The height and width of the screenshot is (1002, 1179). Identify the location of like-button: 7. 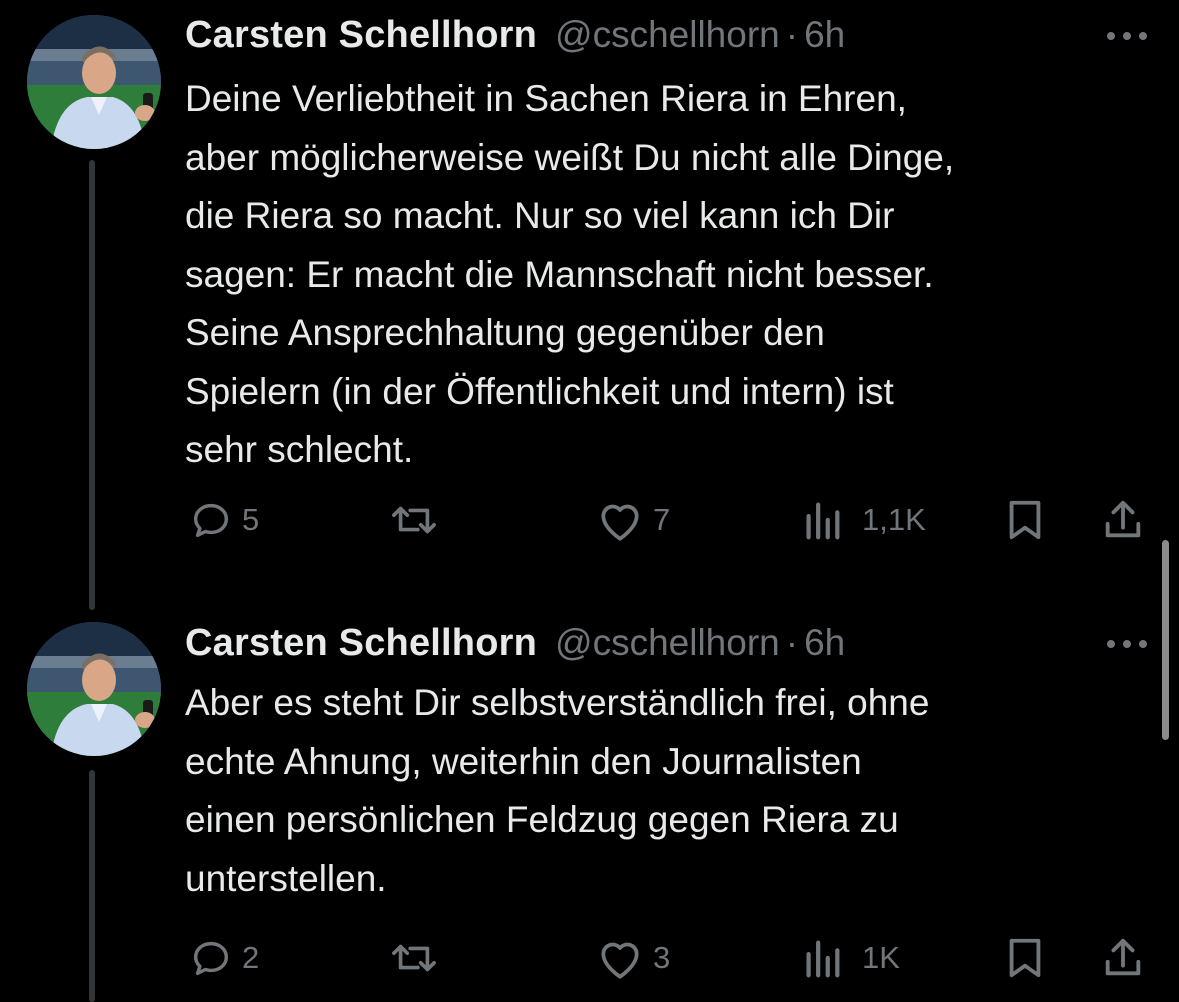
(632, 520).